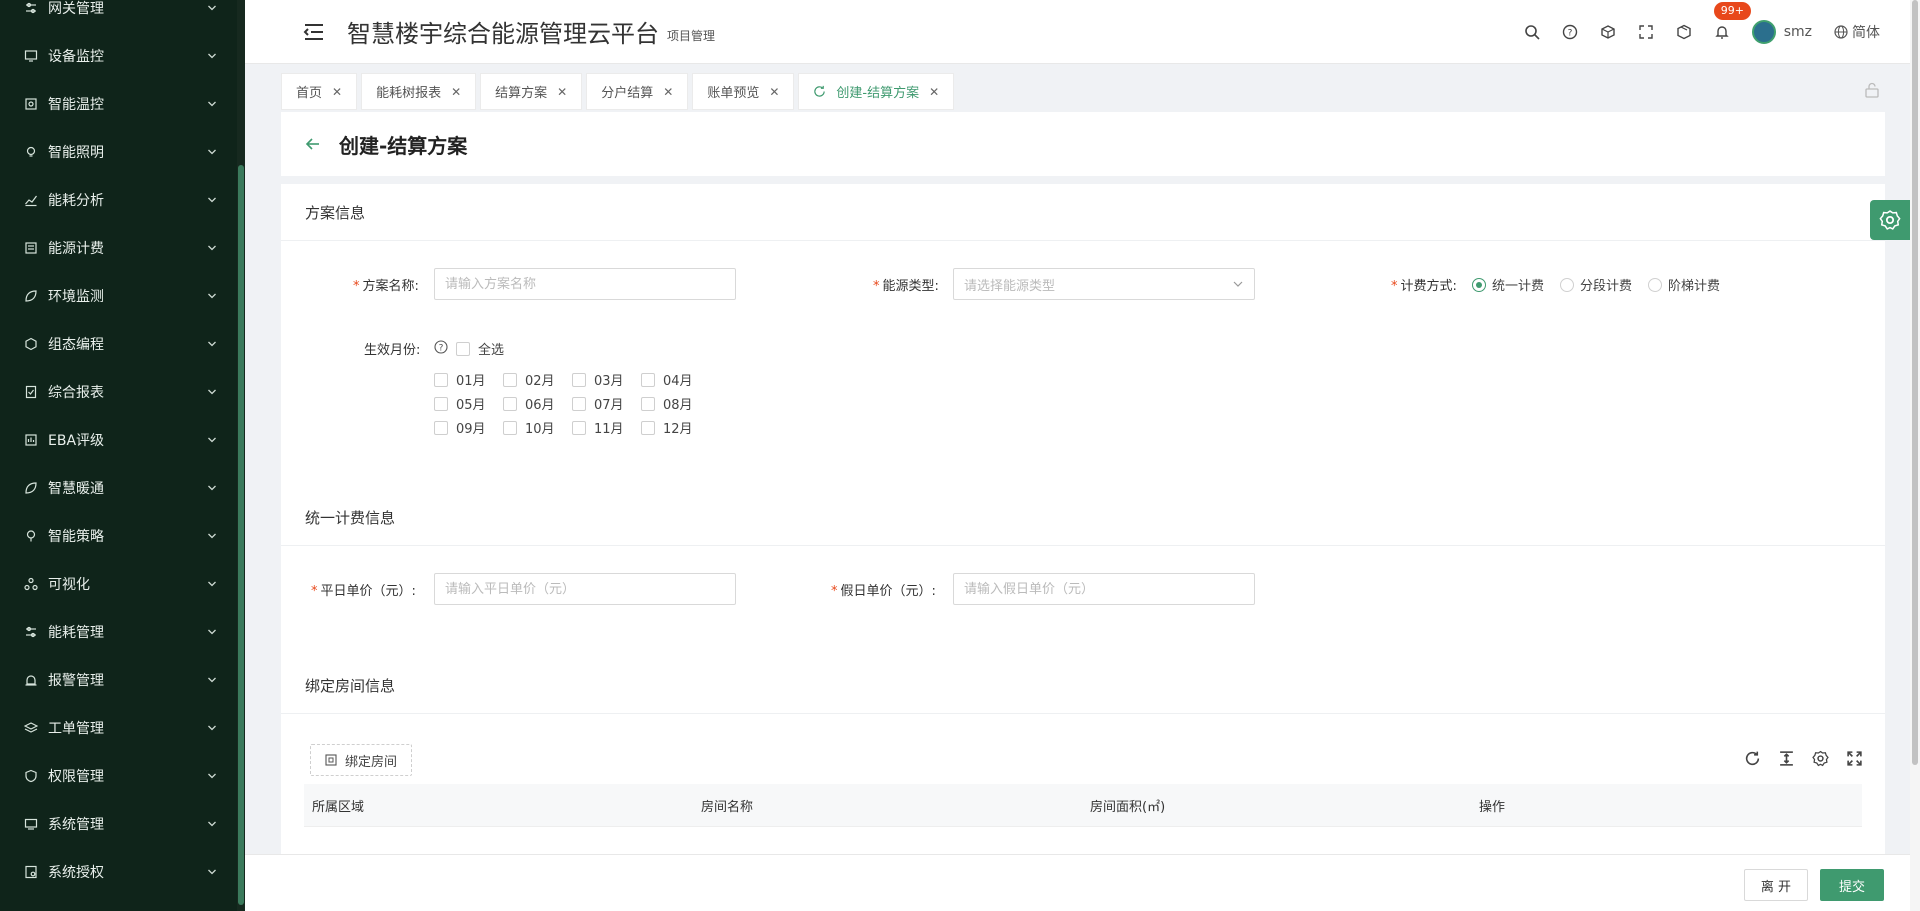 This screenshot has width=1920, height=911. I want to click on month-checkbox: 04月, so click(675, 379).